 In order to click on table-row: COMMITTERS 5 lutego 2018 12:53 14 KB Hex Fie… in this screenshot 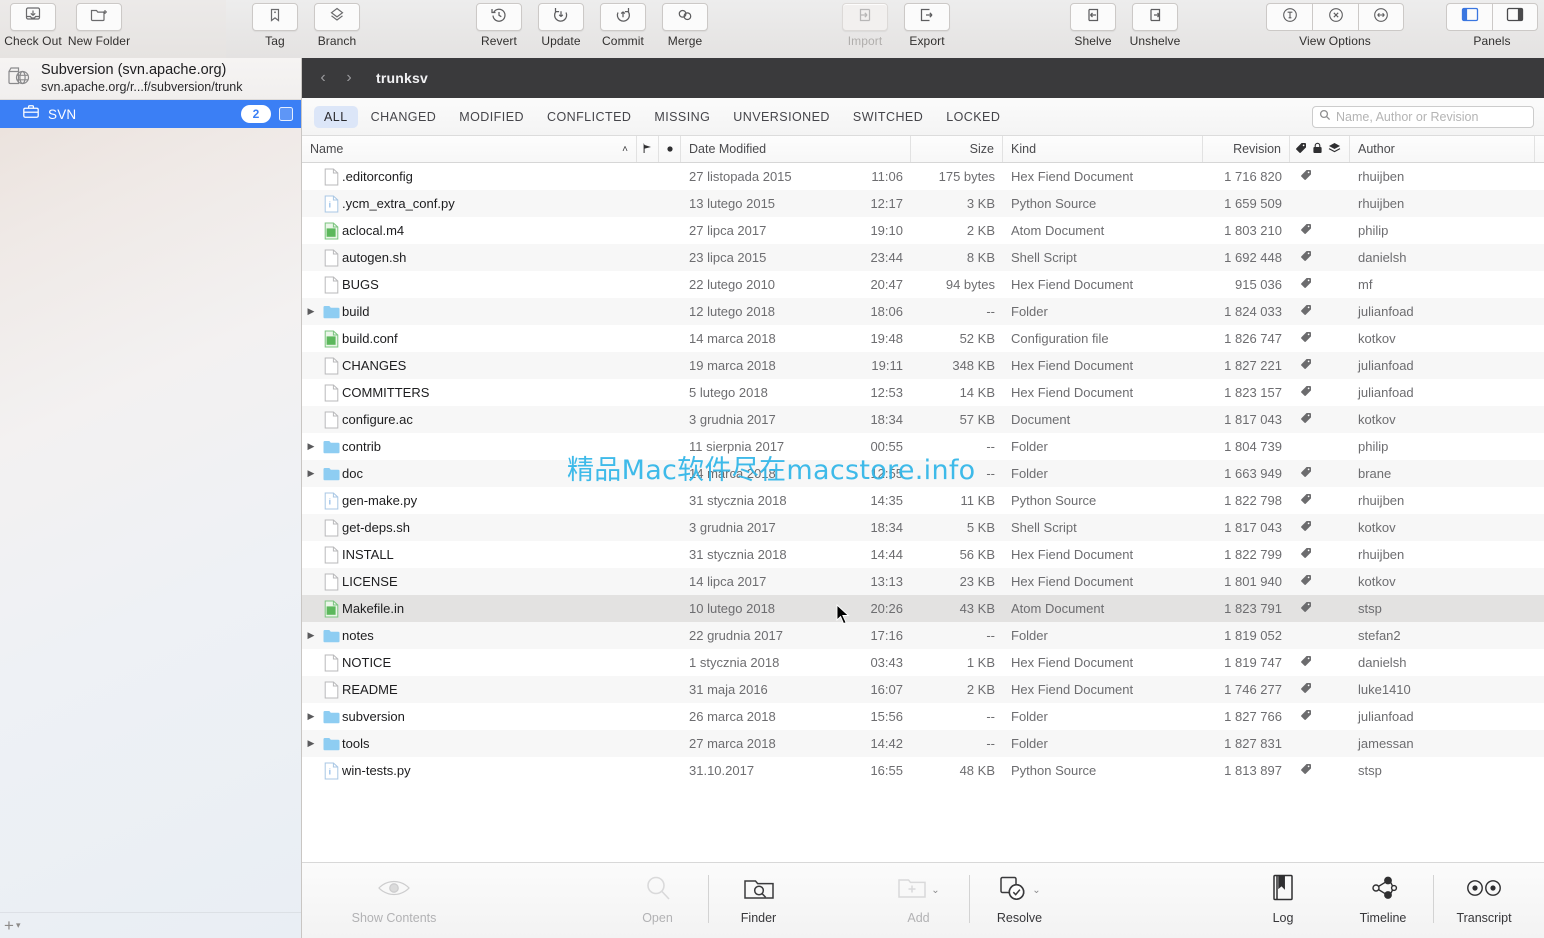, I will do `click(923, 392)`.